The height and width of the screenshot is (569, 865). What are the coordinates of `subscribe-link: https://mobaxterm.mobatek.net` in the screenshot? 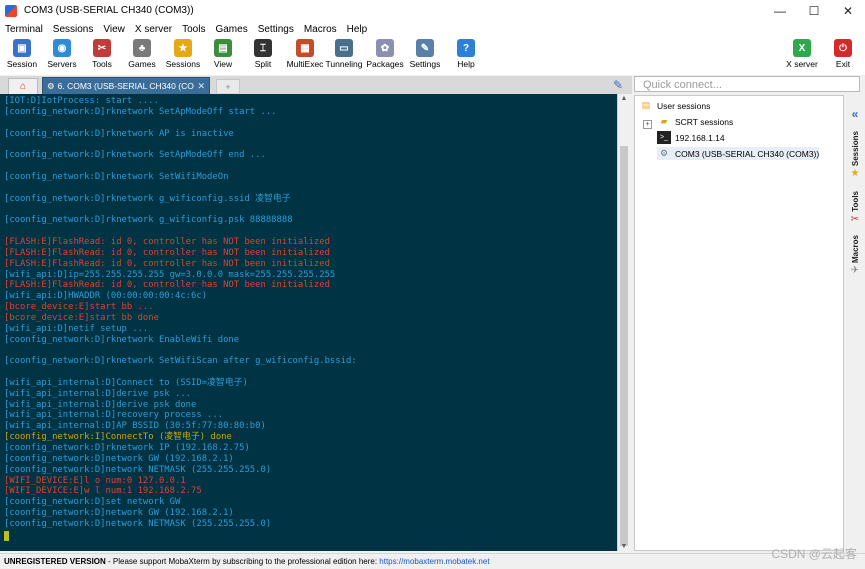 It's located at (434, 561).